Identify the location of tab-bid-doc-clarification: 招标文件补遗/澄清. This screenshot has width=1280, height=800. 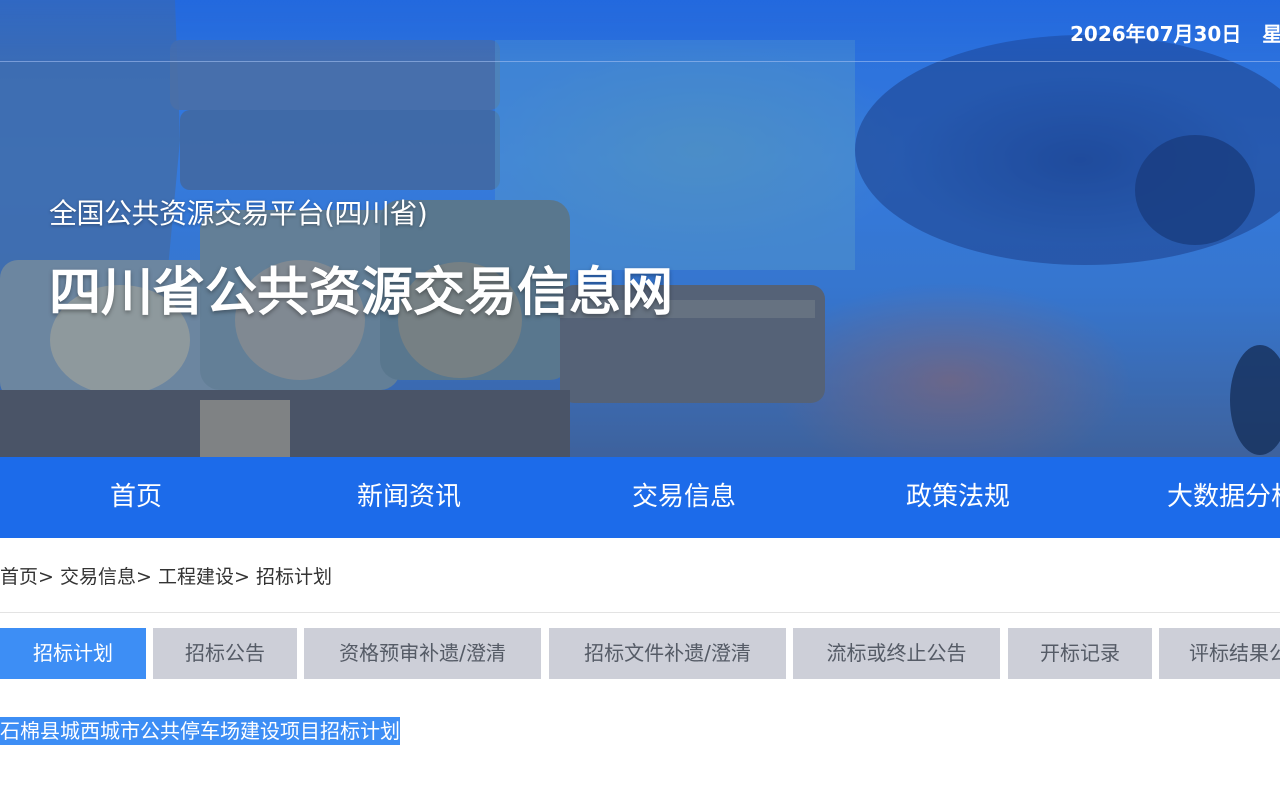
(667, 653).